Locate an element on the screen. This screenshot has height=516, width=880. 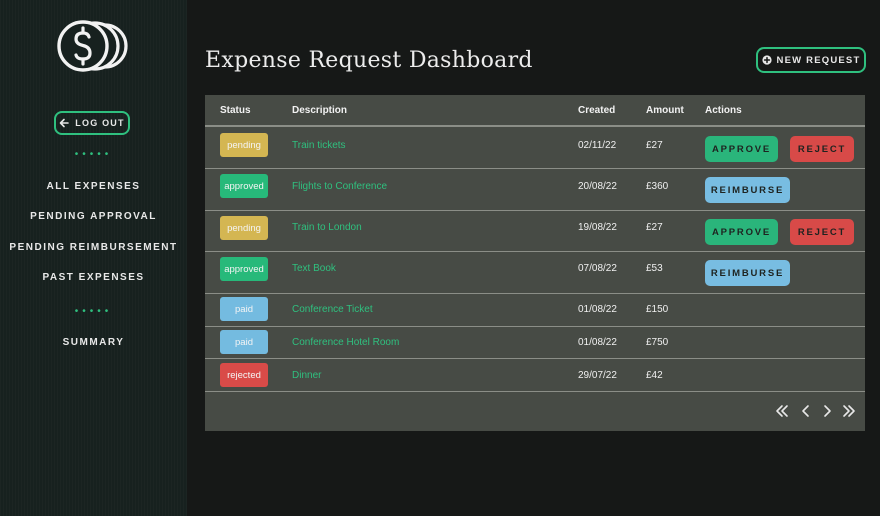
created-date: 07/08/22 is located at coordinates (597, 268).